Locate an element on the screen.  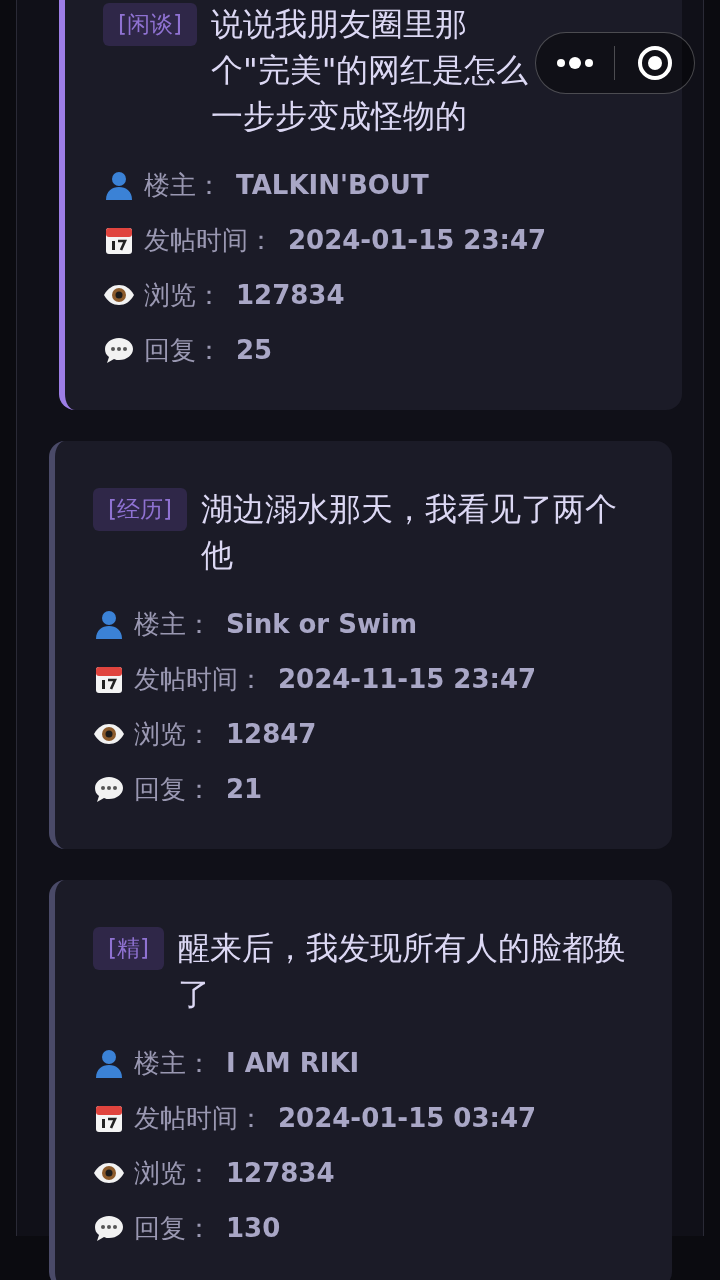
category-tag: [经历] is located at coordinates (140, 509).